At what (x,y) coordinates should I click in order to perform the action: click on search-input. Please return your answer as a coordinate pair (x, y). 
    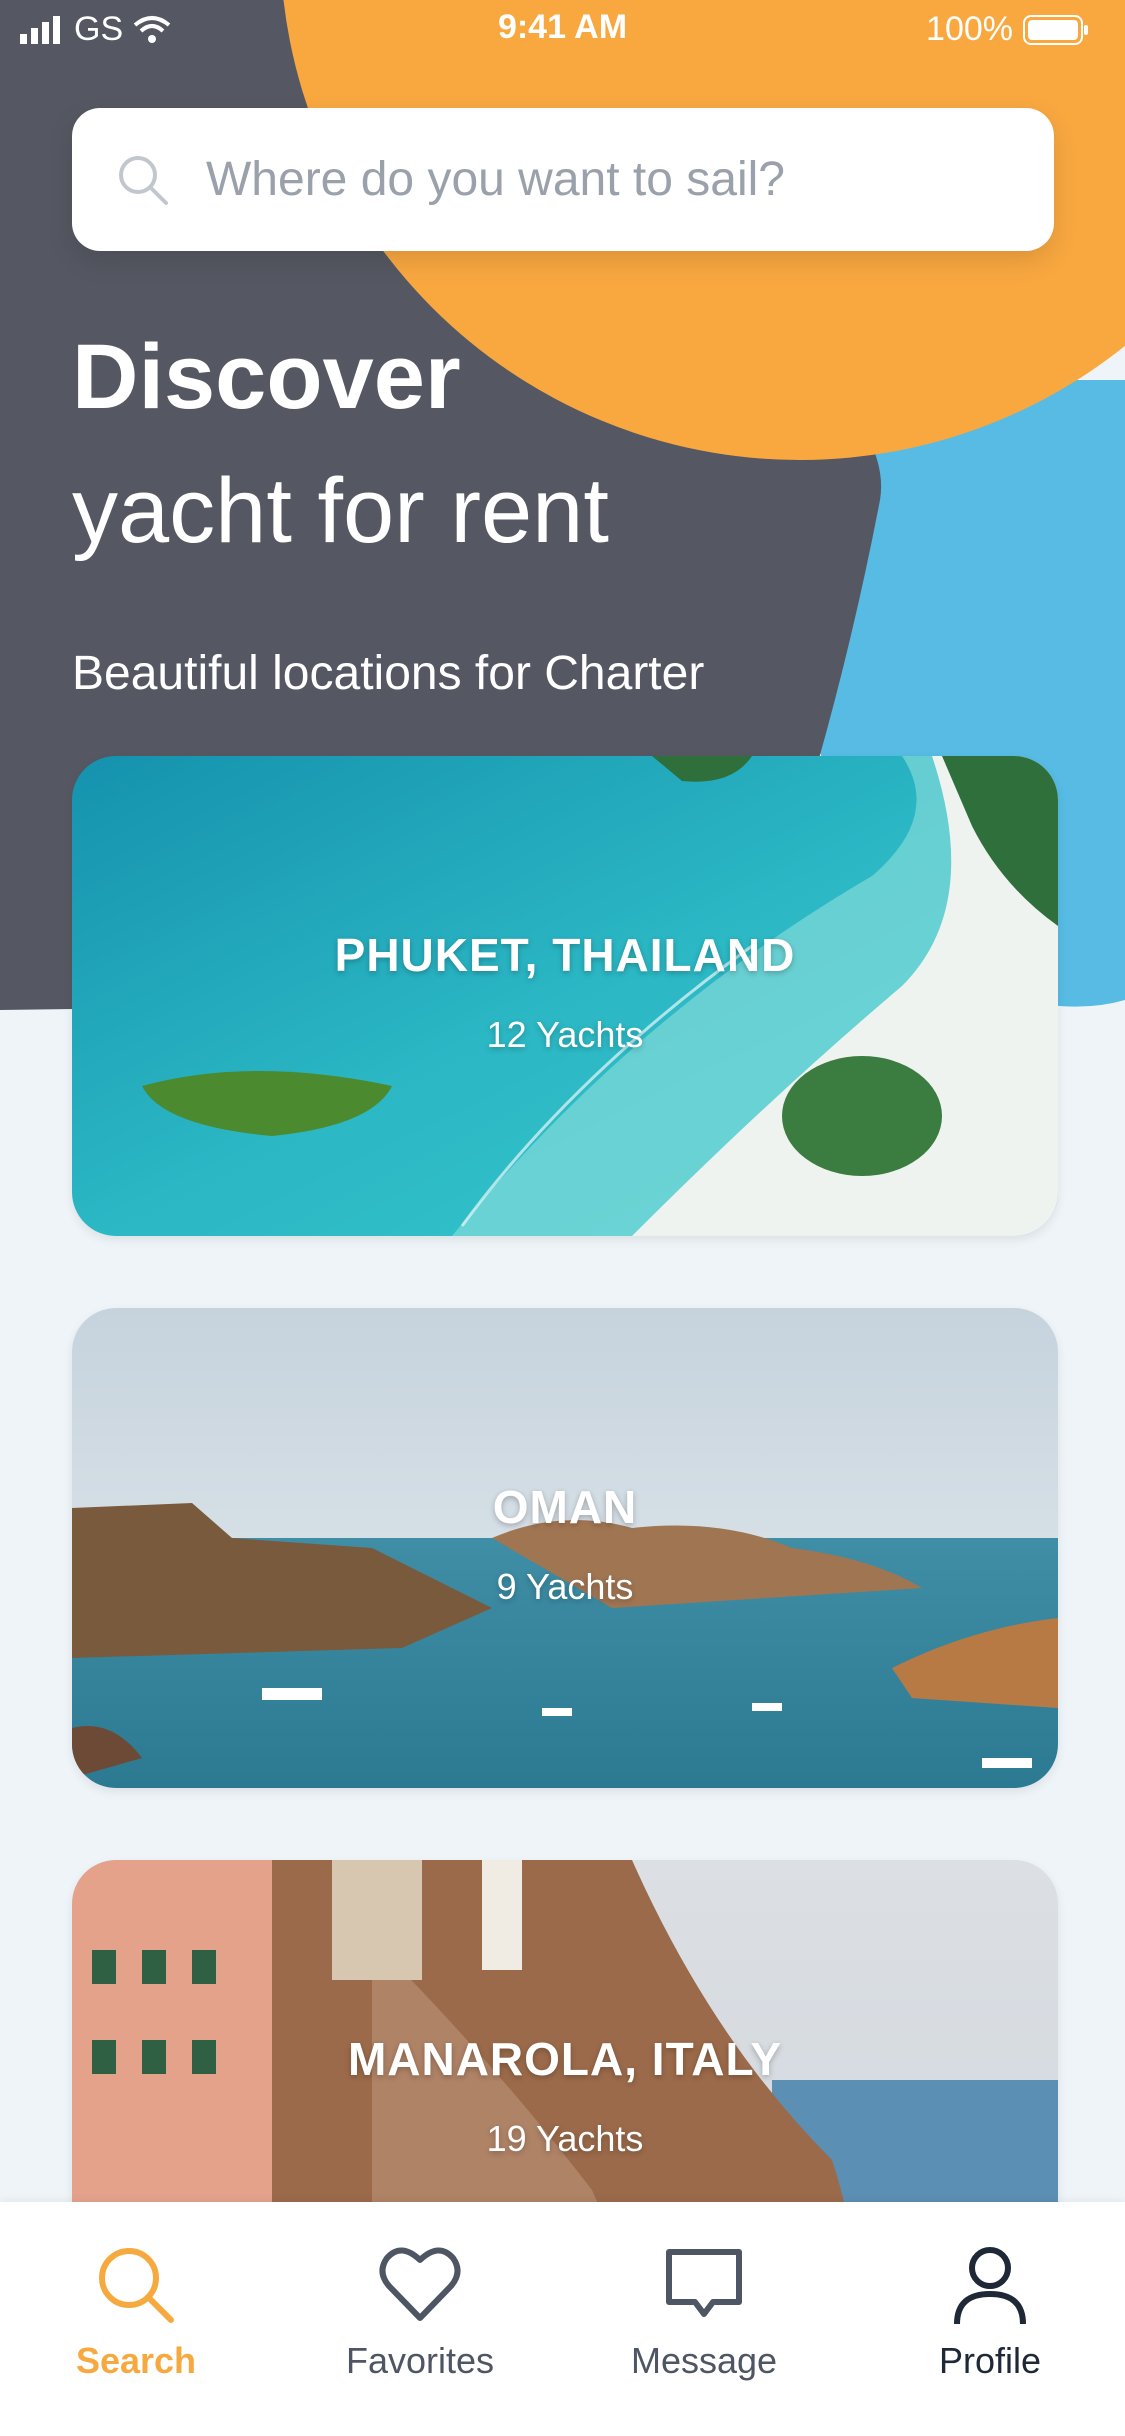
    Looking at the image, I should click on (596, 179).